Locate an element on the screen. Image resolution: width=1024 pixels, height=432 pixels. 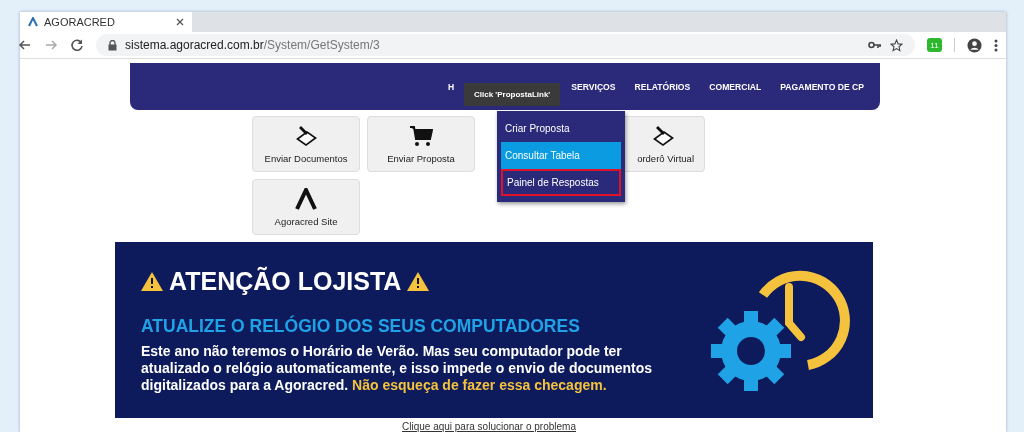
shortcut-tile: Agoracred Site is located at coordinates (306, 207).